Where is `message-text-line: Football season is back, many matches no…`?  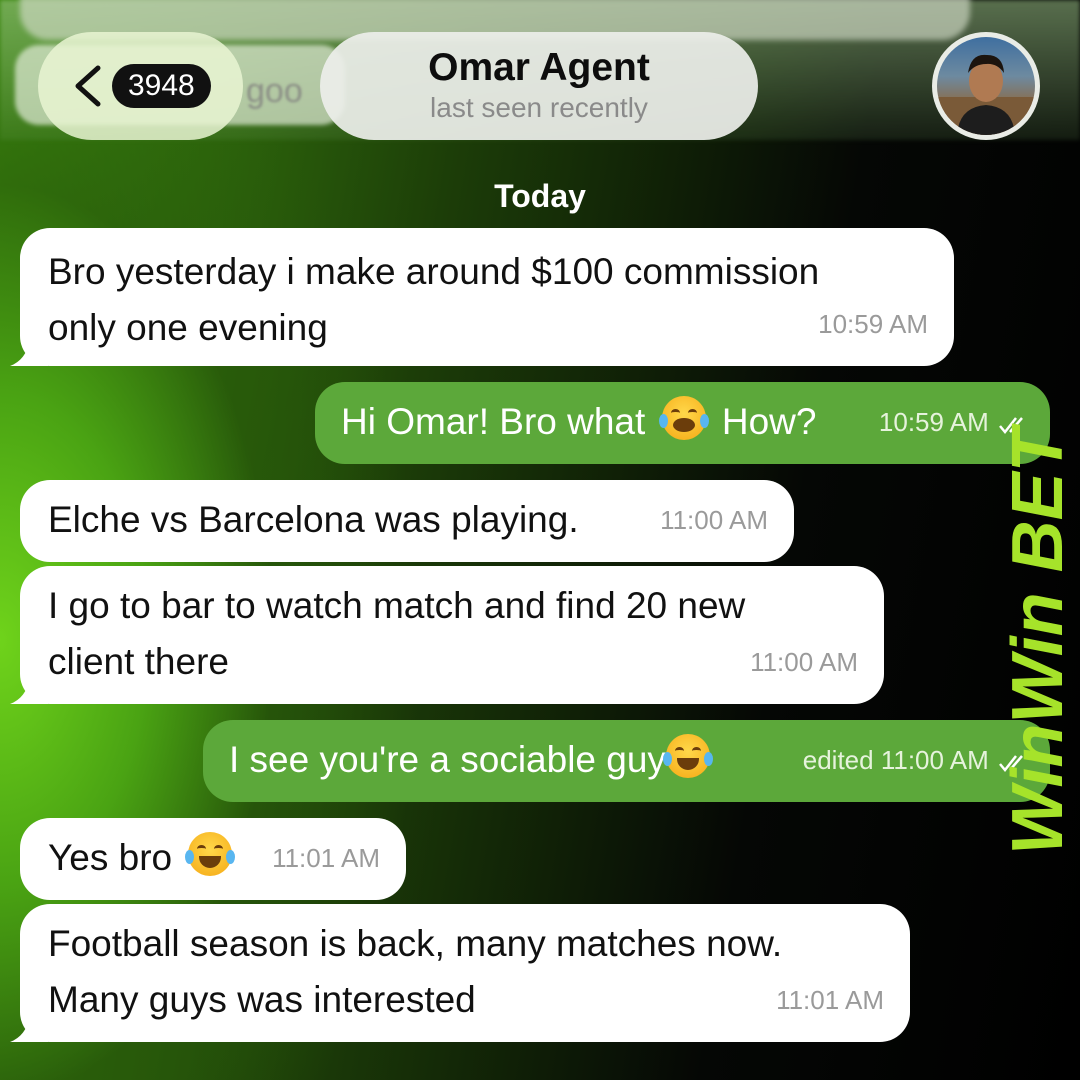
message-text-line: Football season is back, many matches no… is located at coordinates (415, 943).